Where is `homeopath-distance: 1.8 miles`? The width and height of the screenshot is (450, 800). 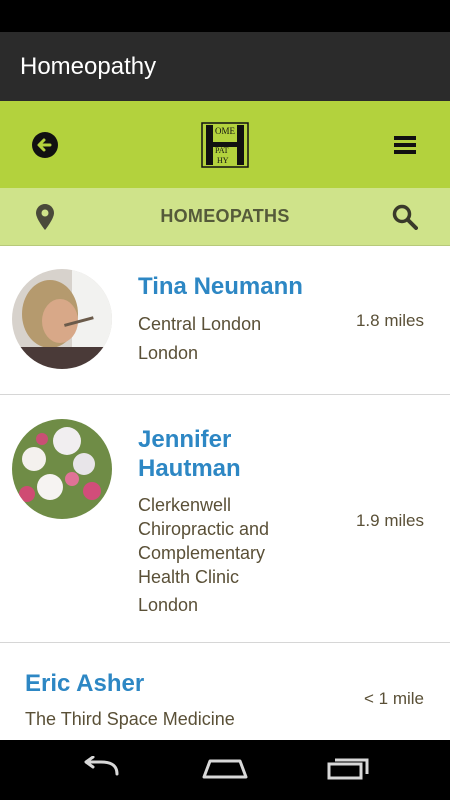 homeopath-distance: 1.8 miles is located at coordinates (389, 320).